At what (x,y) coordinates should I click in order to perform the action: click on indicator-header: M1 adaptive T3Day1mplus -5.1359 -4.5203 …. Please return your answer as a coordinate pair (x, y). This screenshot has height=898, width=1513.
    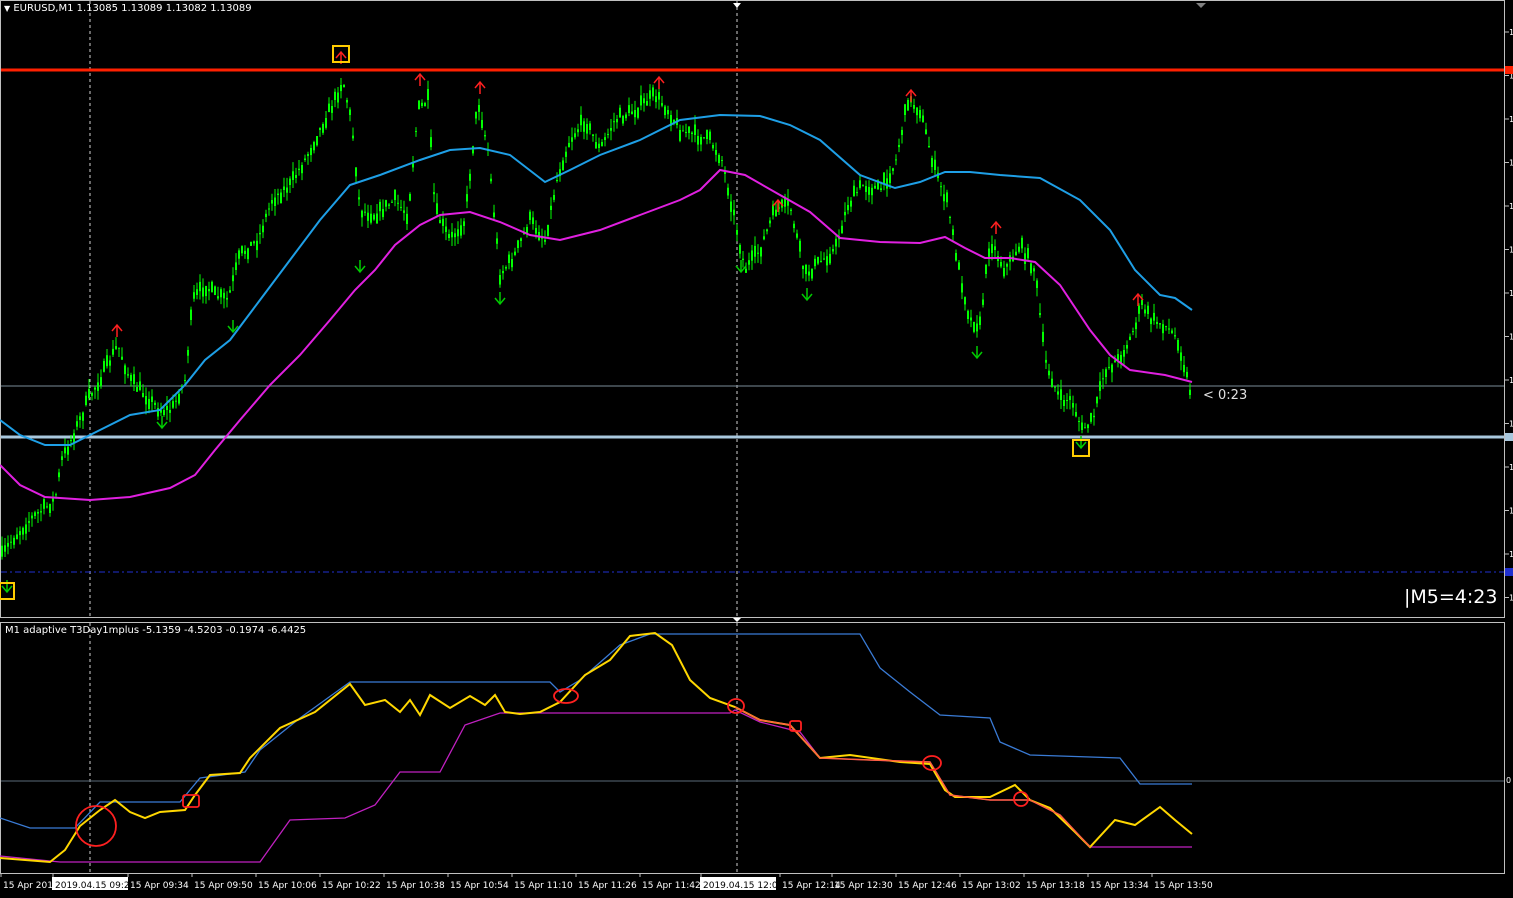
    Looking at the image, I should click on (156, 630).